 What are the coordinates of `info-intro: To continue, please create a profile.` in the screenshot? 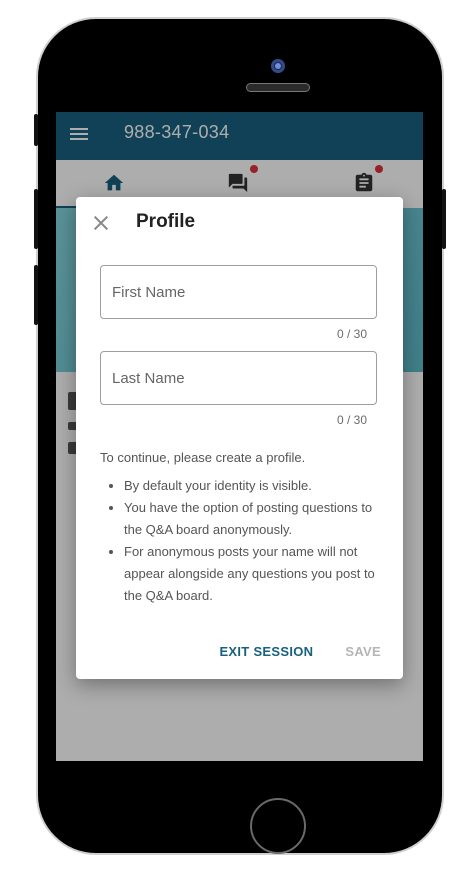 It's located at (203, 457).